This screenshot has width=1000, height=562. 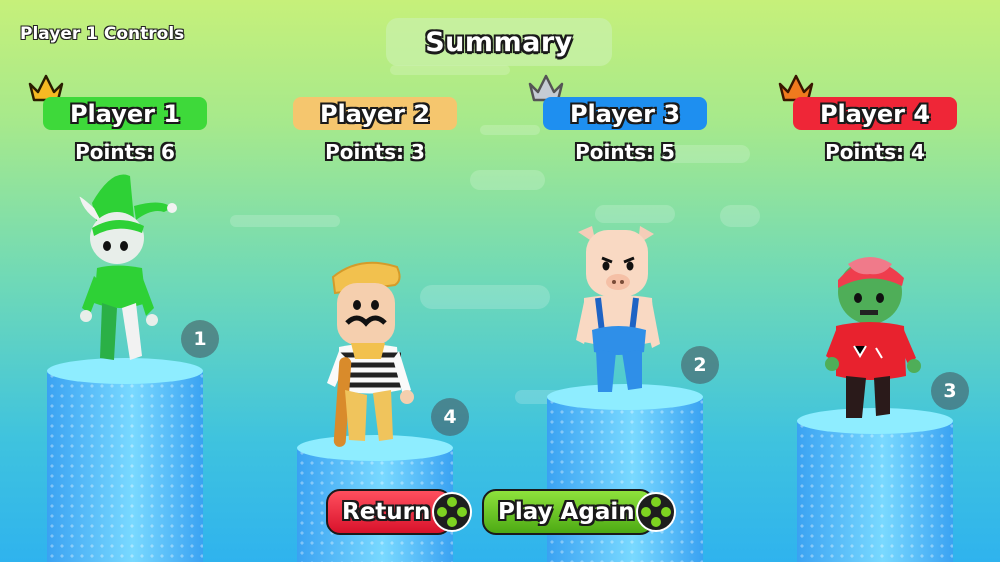 I want to click on jester-character, so click(x=128, y=267).